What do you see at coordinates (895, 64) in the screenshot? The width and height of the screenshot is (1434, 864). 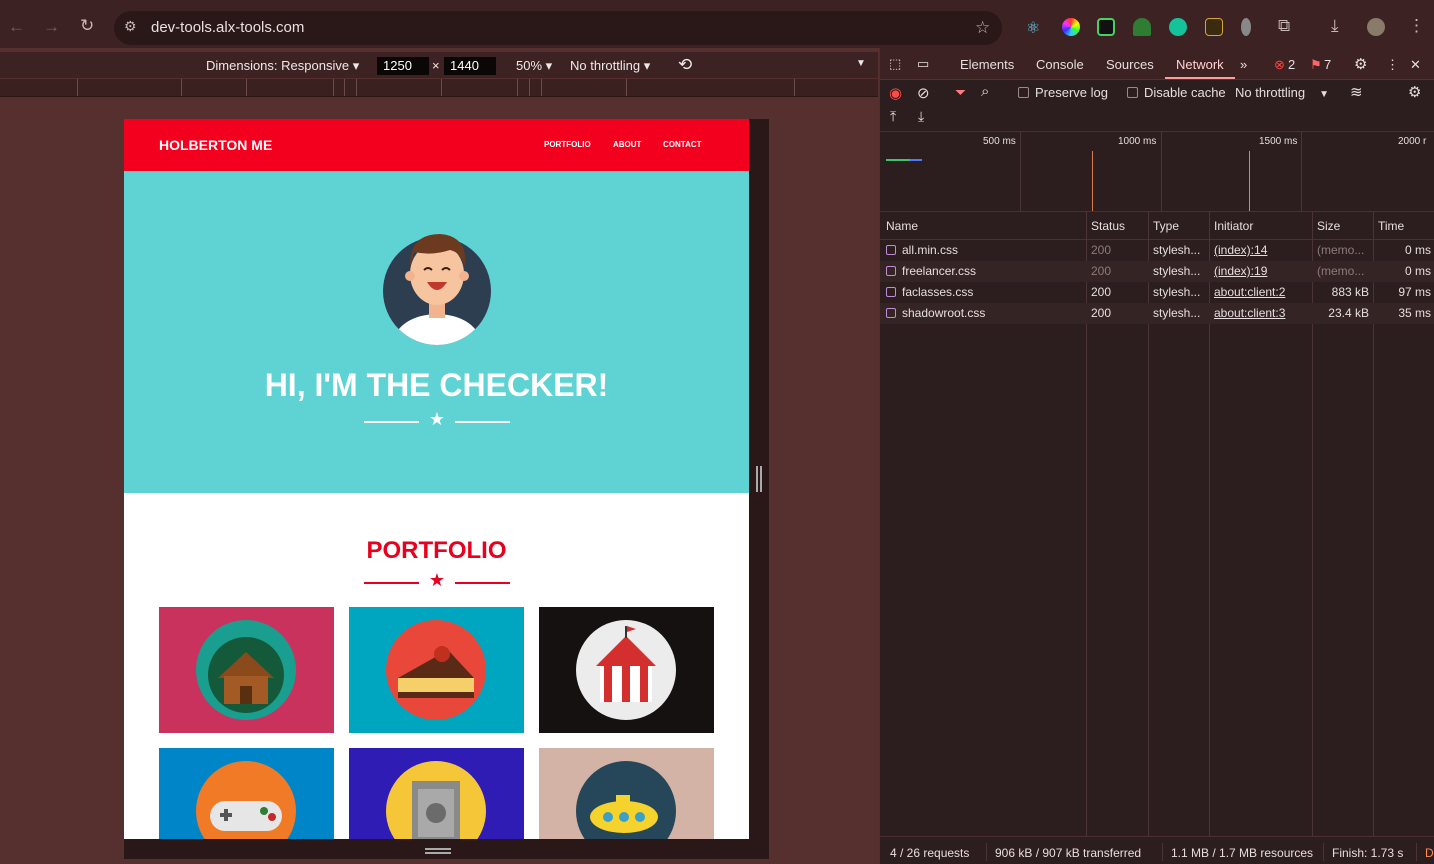 I see `inspect-element-icon: ⬚` at bounding box center [895, 64].